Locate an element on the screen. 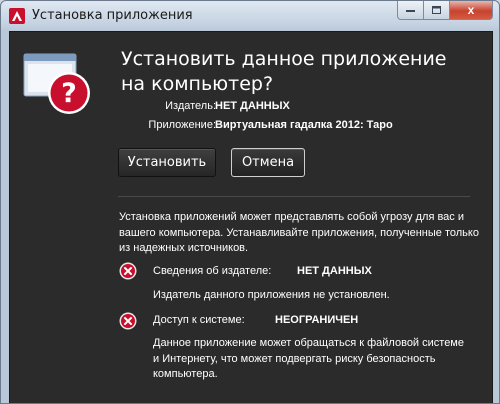 The width and height of the screenshot is (500, 404). maximize-button is located at coordinates (437, 10).